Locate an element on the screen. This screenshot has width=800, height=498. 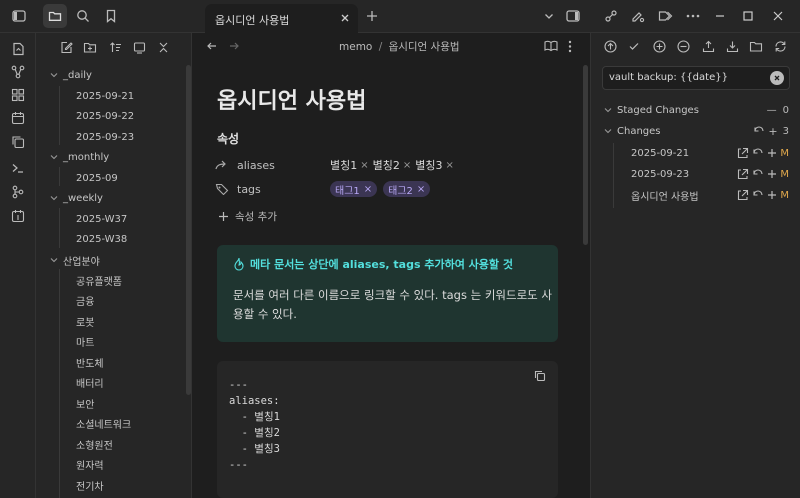
file-item: 소셜네트워크 is located at coordinates (103, 423).